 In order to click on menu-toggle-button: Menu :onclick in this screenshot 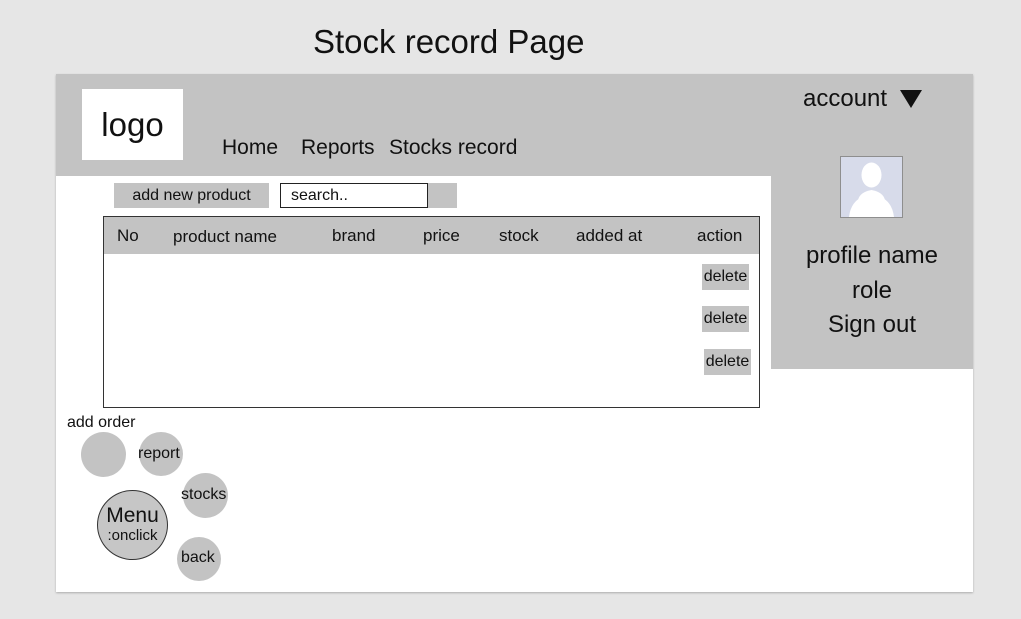, I will do `click(132, 525)`.